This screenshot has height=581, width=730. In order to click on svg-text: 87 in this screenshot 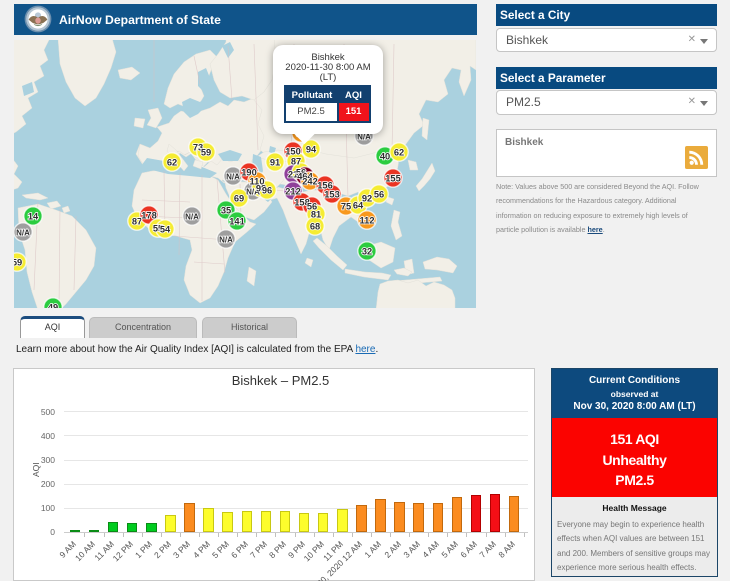, I will do `click(296, 161)`.